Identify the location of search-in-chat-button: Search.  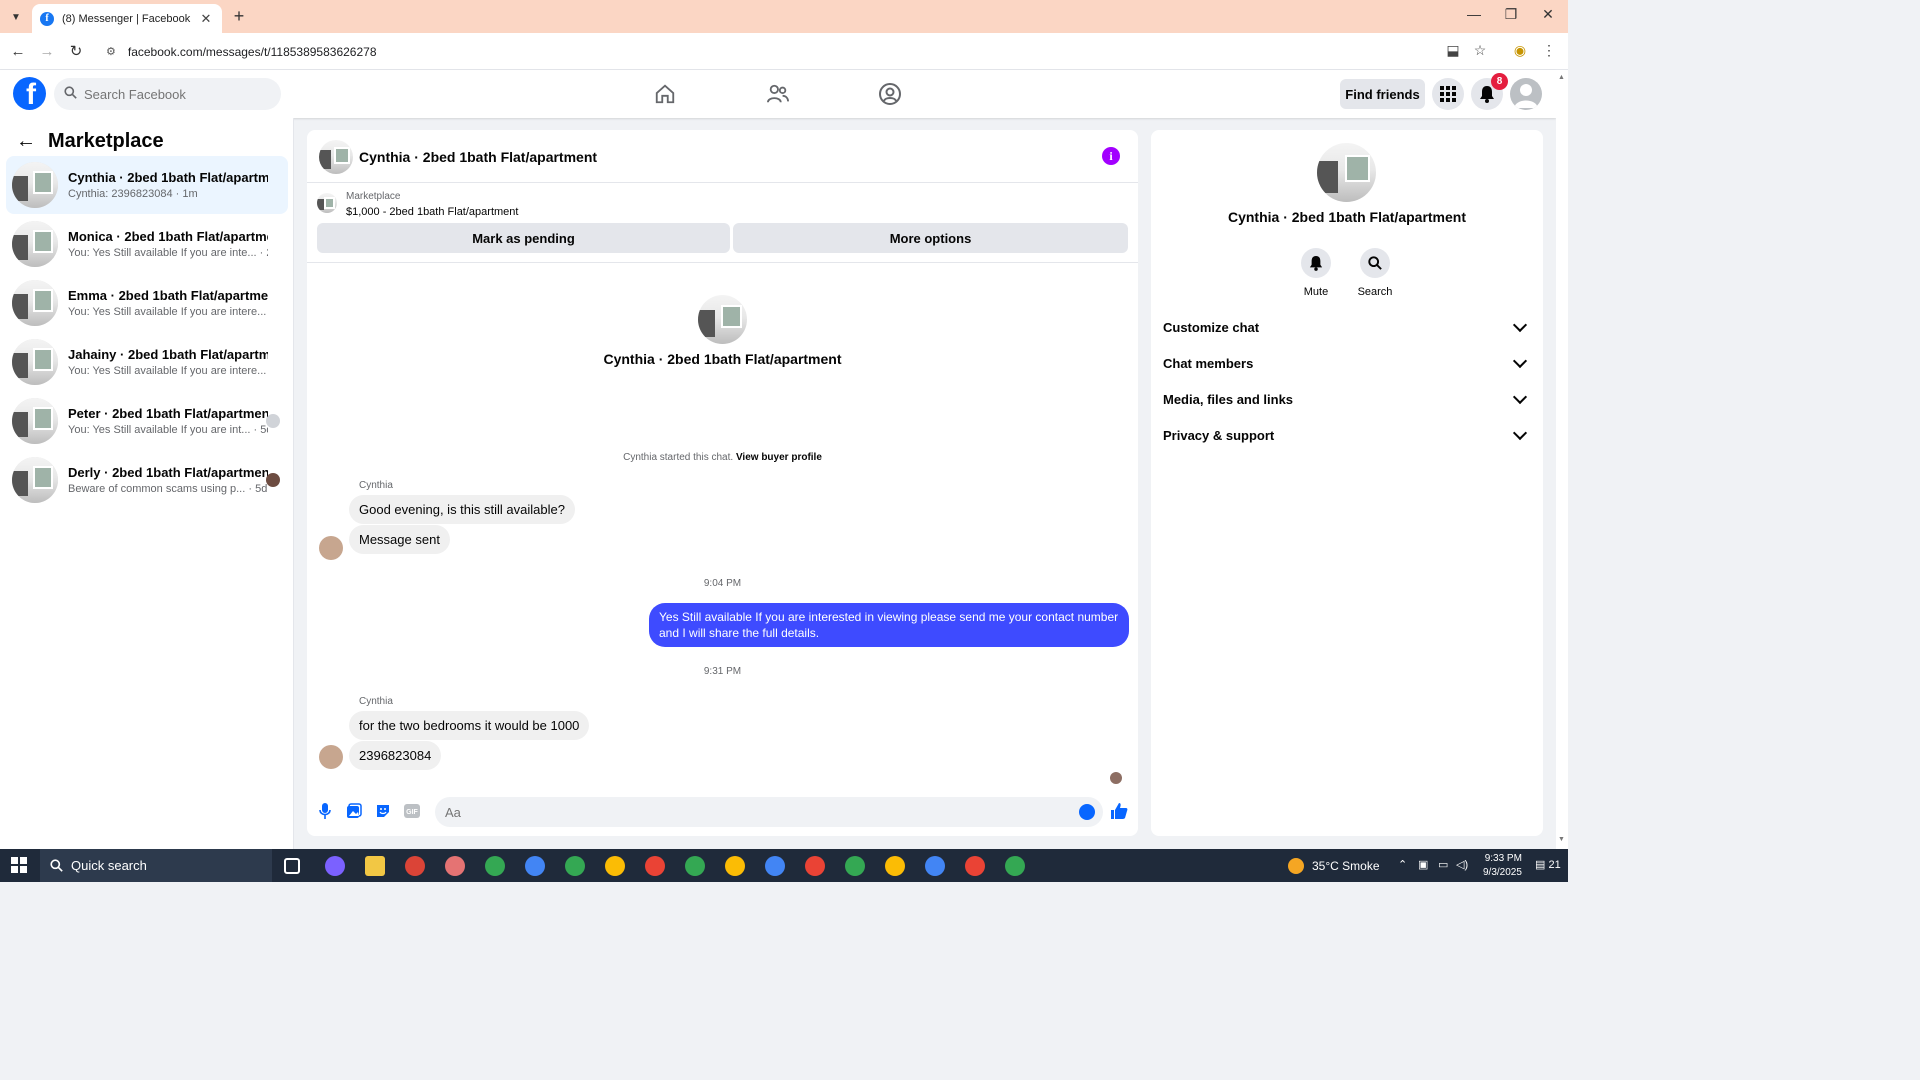
(1375, 273).